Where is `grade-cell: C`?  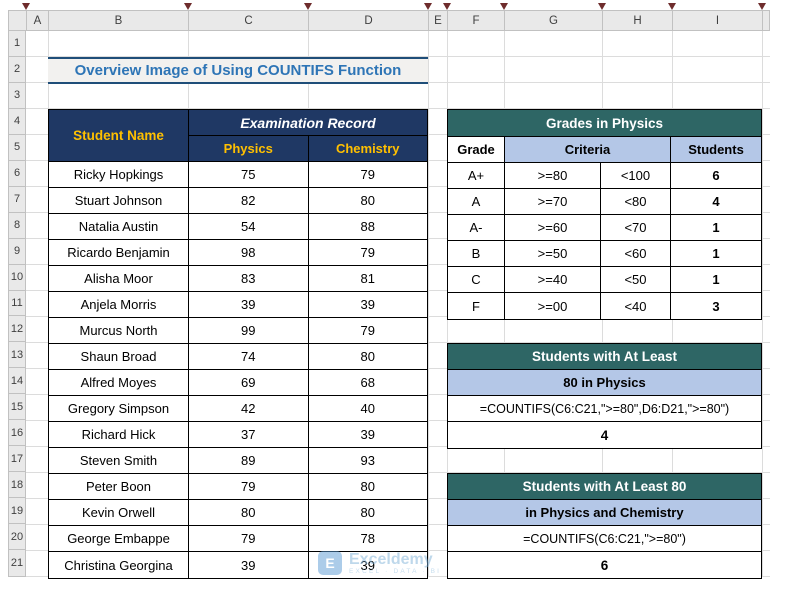 grade-cell: C is located at coordinates (476, 280).